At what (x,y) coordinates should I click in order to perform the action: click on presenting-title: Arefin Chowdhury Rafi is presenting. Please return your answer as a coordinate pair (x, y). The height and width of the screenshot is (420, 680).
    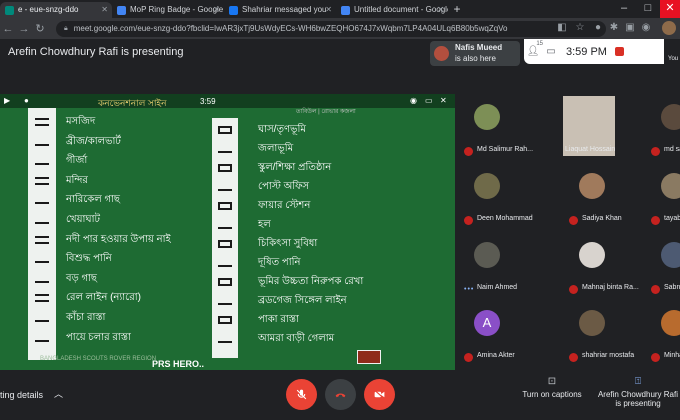
    Looking at the image, I should click on (96, 52).